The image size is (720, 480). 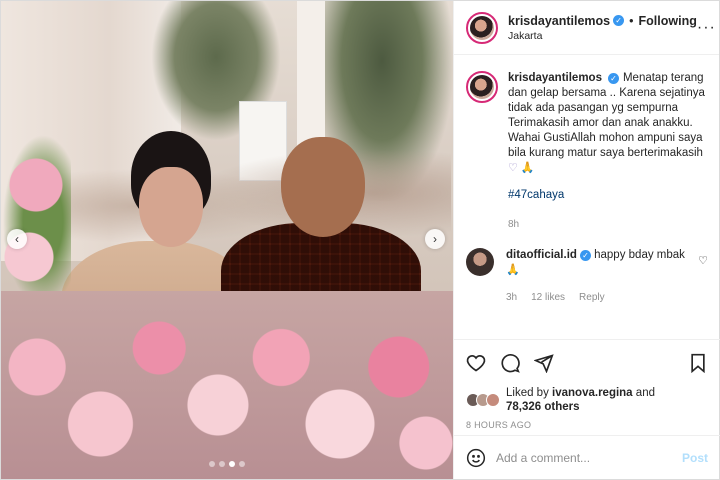 I want to click on commenter-username: ditaofficial.id, so click(x=541, y=255).